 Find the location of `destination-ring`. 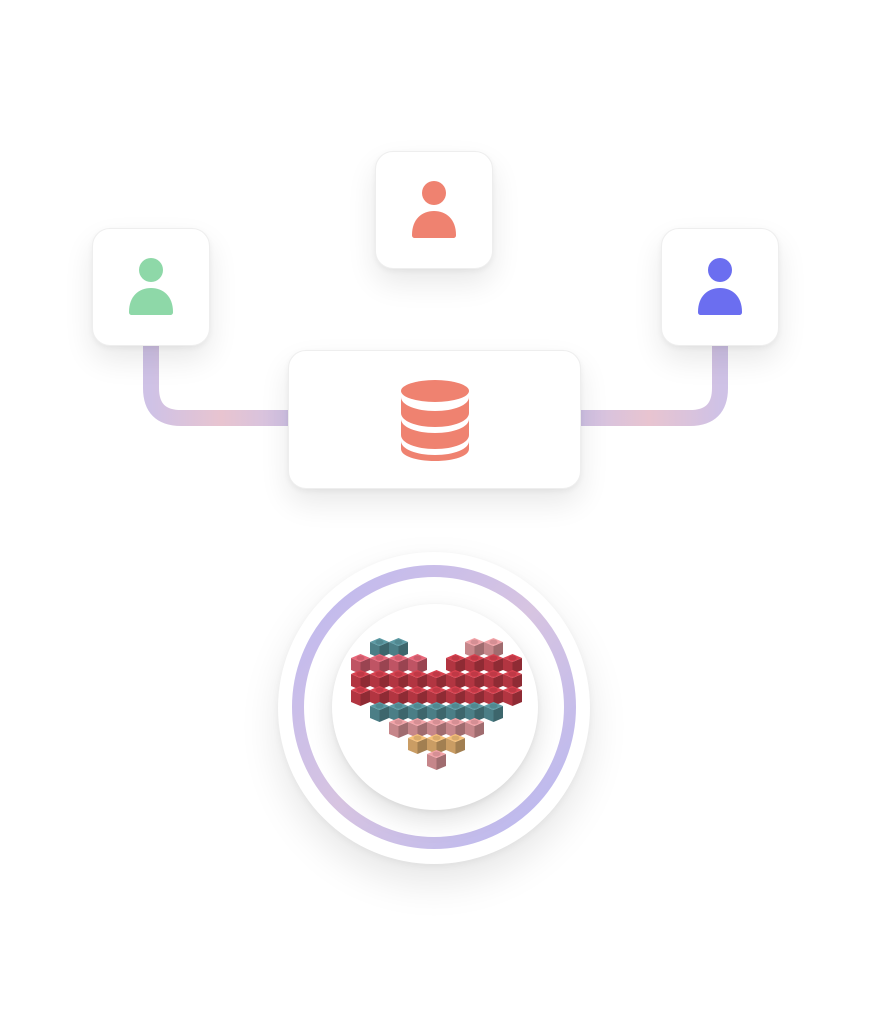

destination-ring is located at coordinates (434, 707).